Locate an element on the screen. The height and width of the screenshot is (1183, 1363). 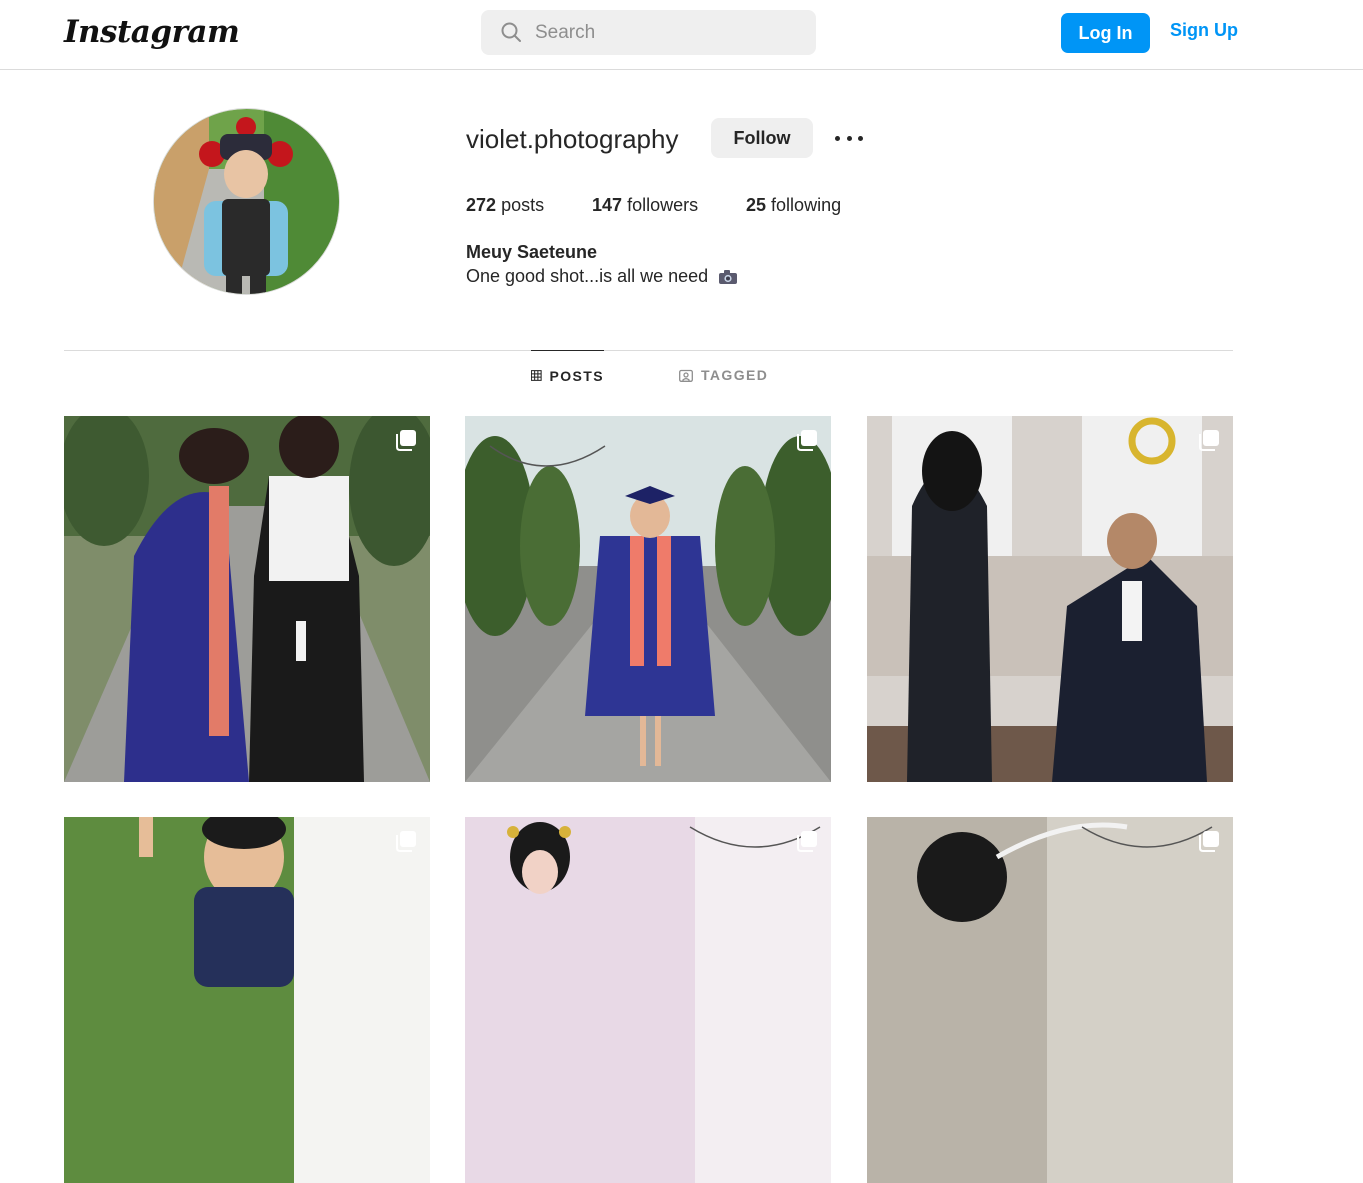
post-photo-child-peace-sign is located at coordinates (247, 1000).